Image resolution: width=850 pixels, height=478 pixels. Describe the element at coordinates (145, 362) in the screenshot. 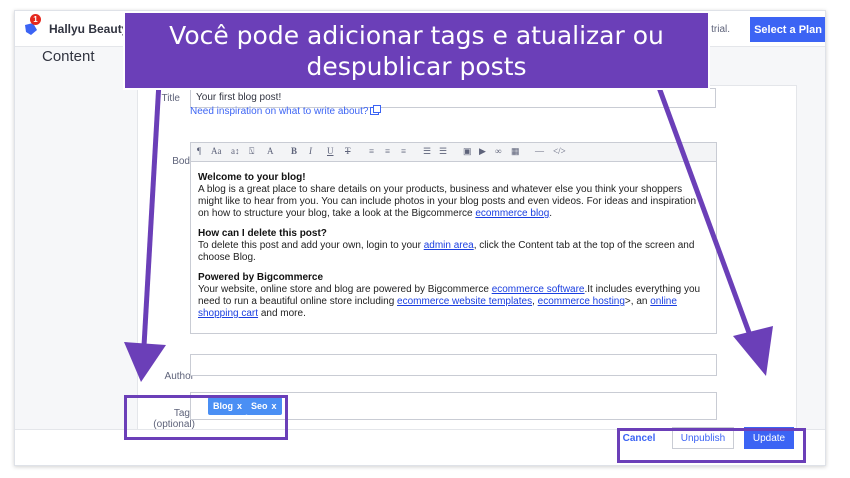

I see `arrow-to-tags-head` at that location.